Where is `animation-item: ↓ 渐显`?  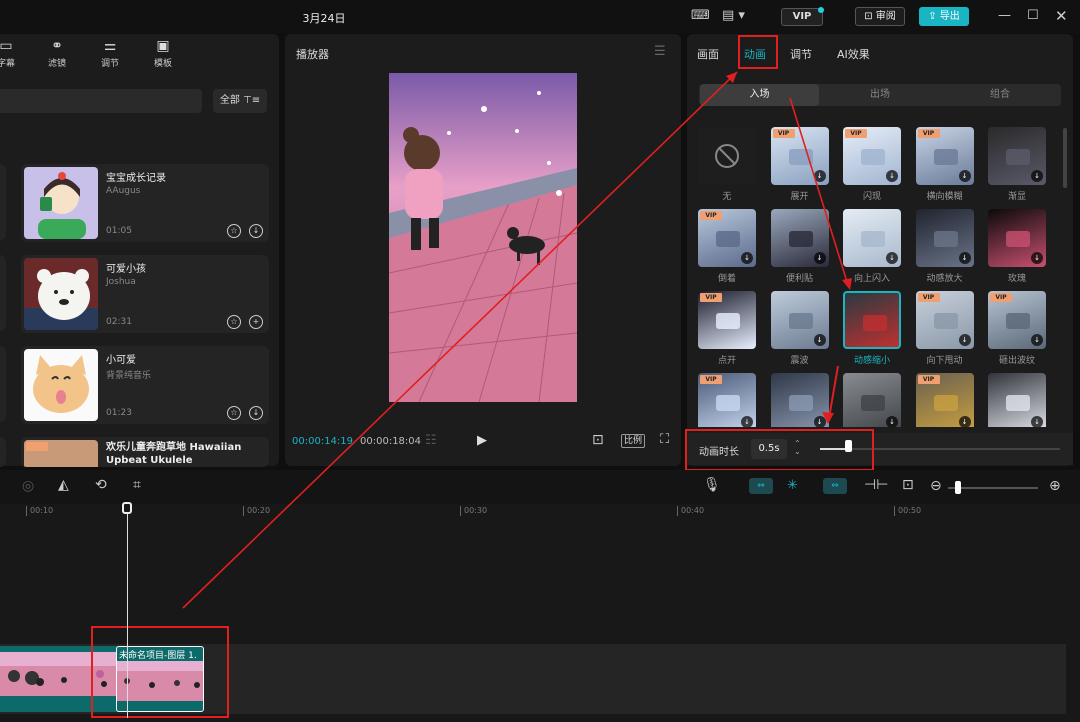 animation-item: ↓ 渐显 is located at coordinates (1017, 167).